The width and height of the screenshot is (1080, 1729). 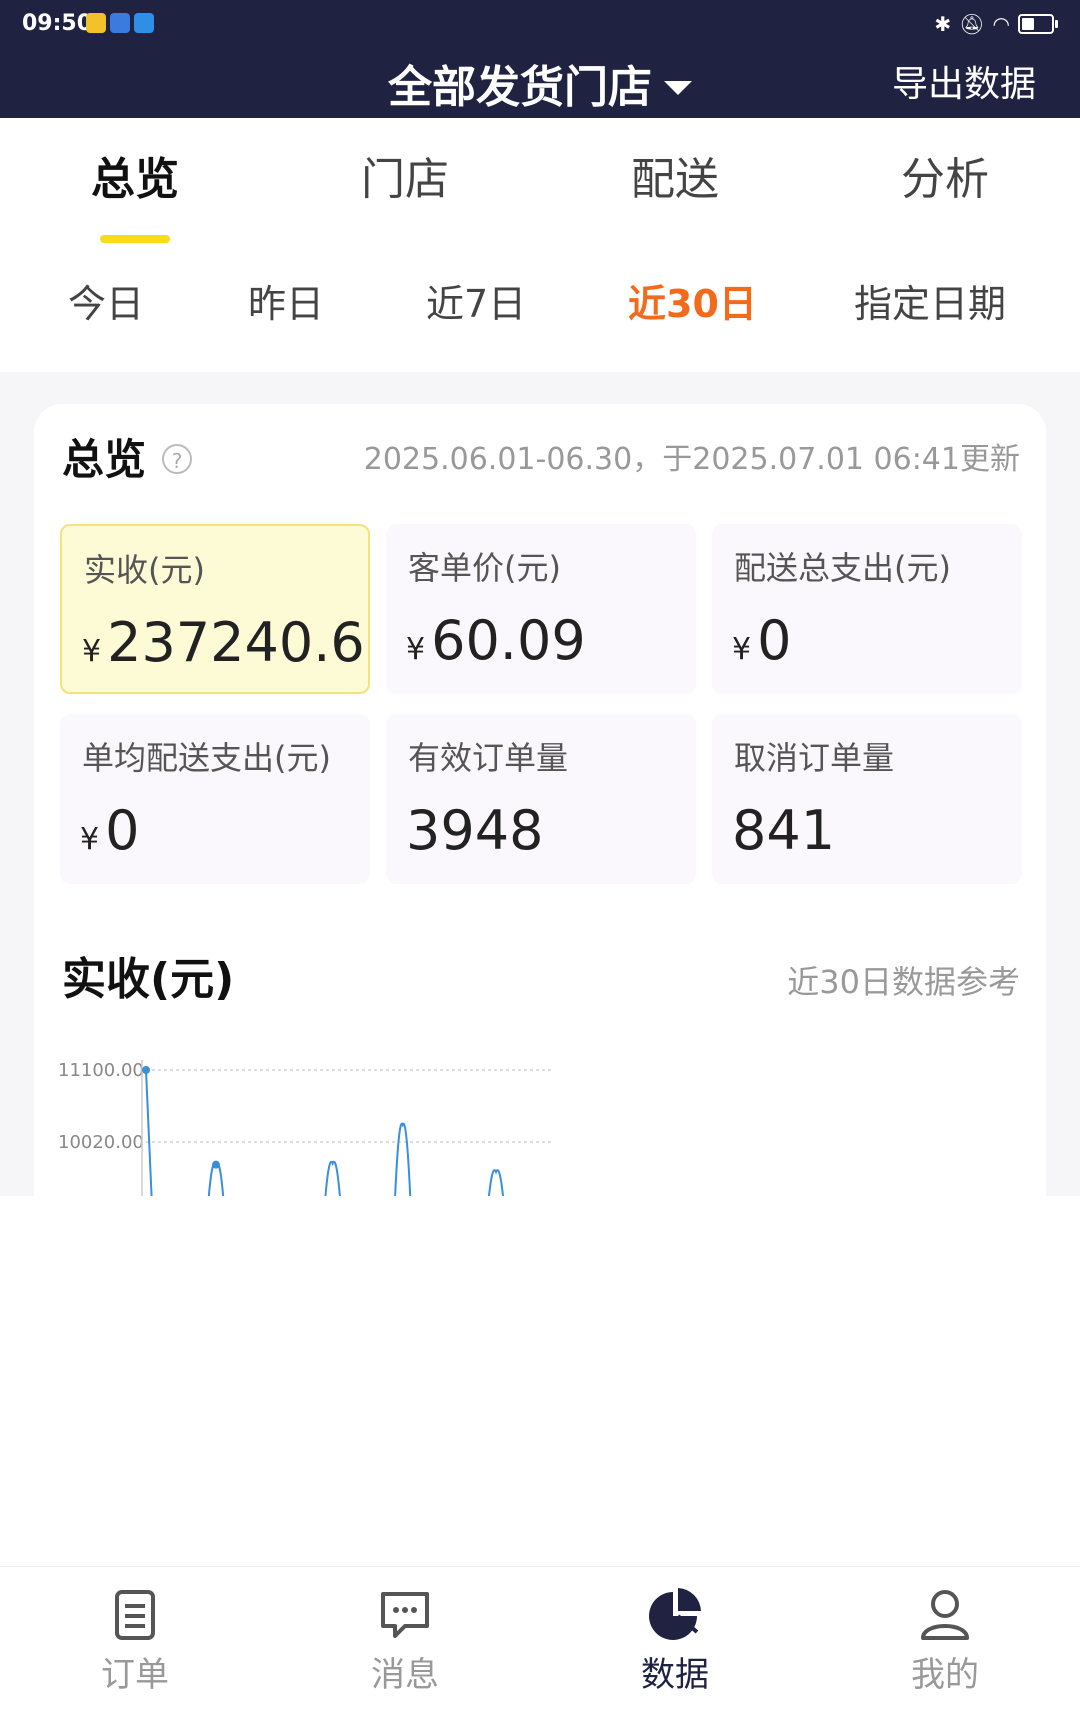 What do you see at coordinates (945, 1641) in the screenshot?
I see `nav-profile: 我的` at bounding box center [945, 1641].